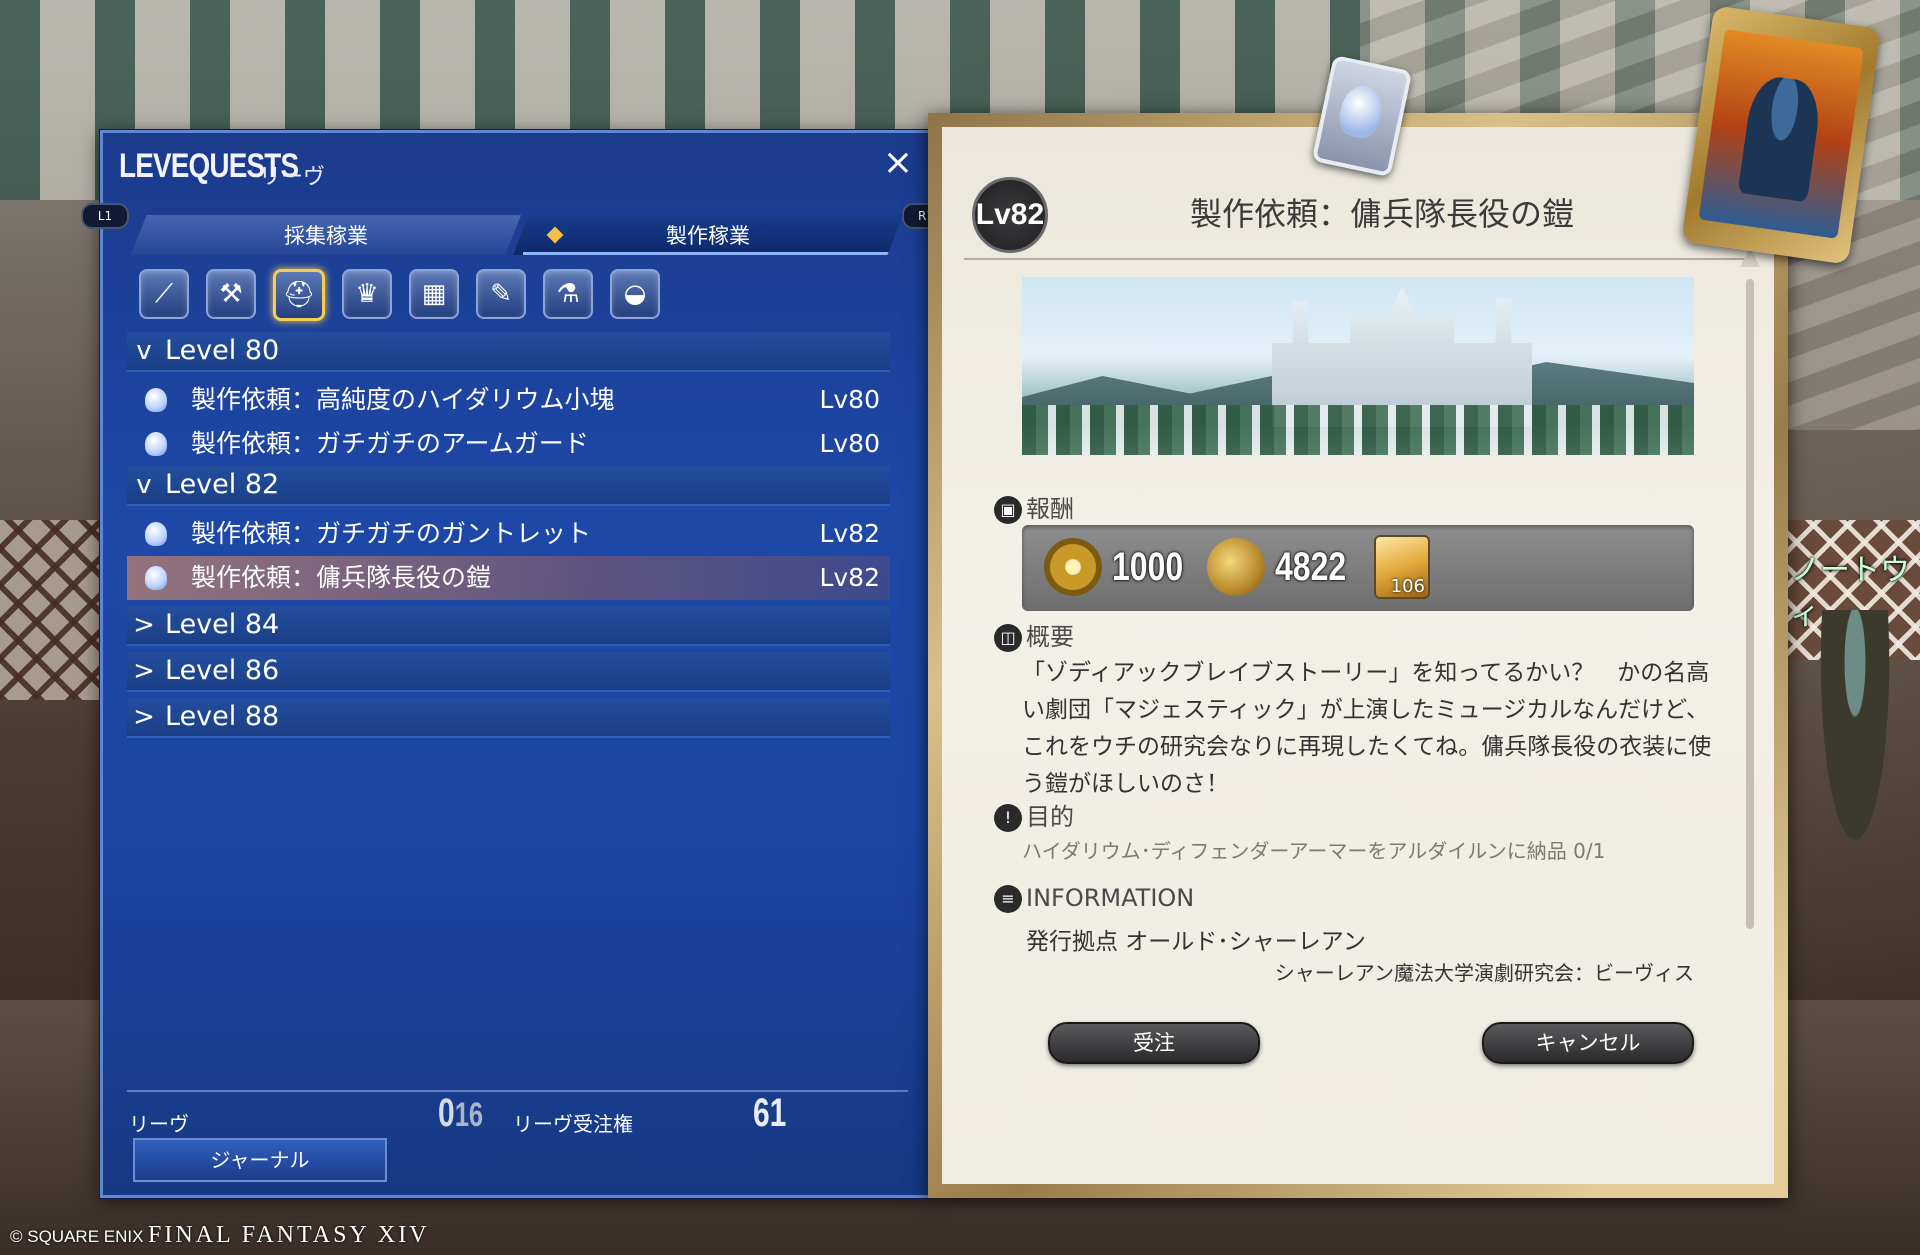  What do you see at coordinates (159, 1124) in the screenshot?
I see `leve-count-label: リーヴ` at bounding box center [159, 1124].